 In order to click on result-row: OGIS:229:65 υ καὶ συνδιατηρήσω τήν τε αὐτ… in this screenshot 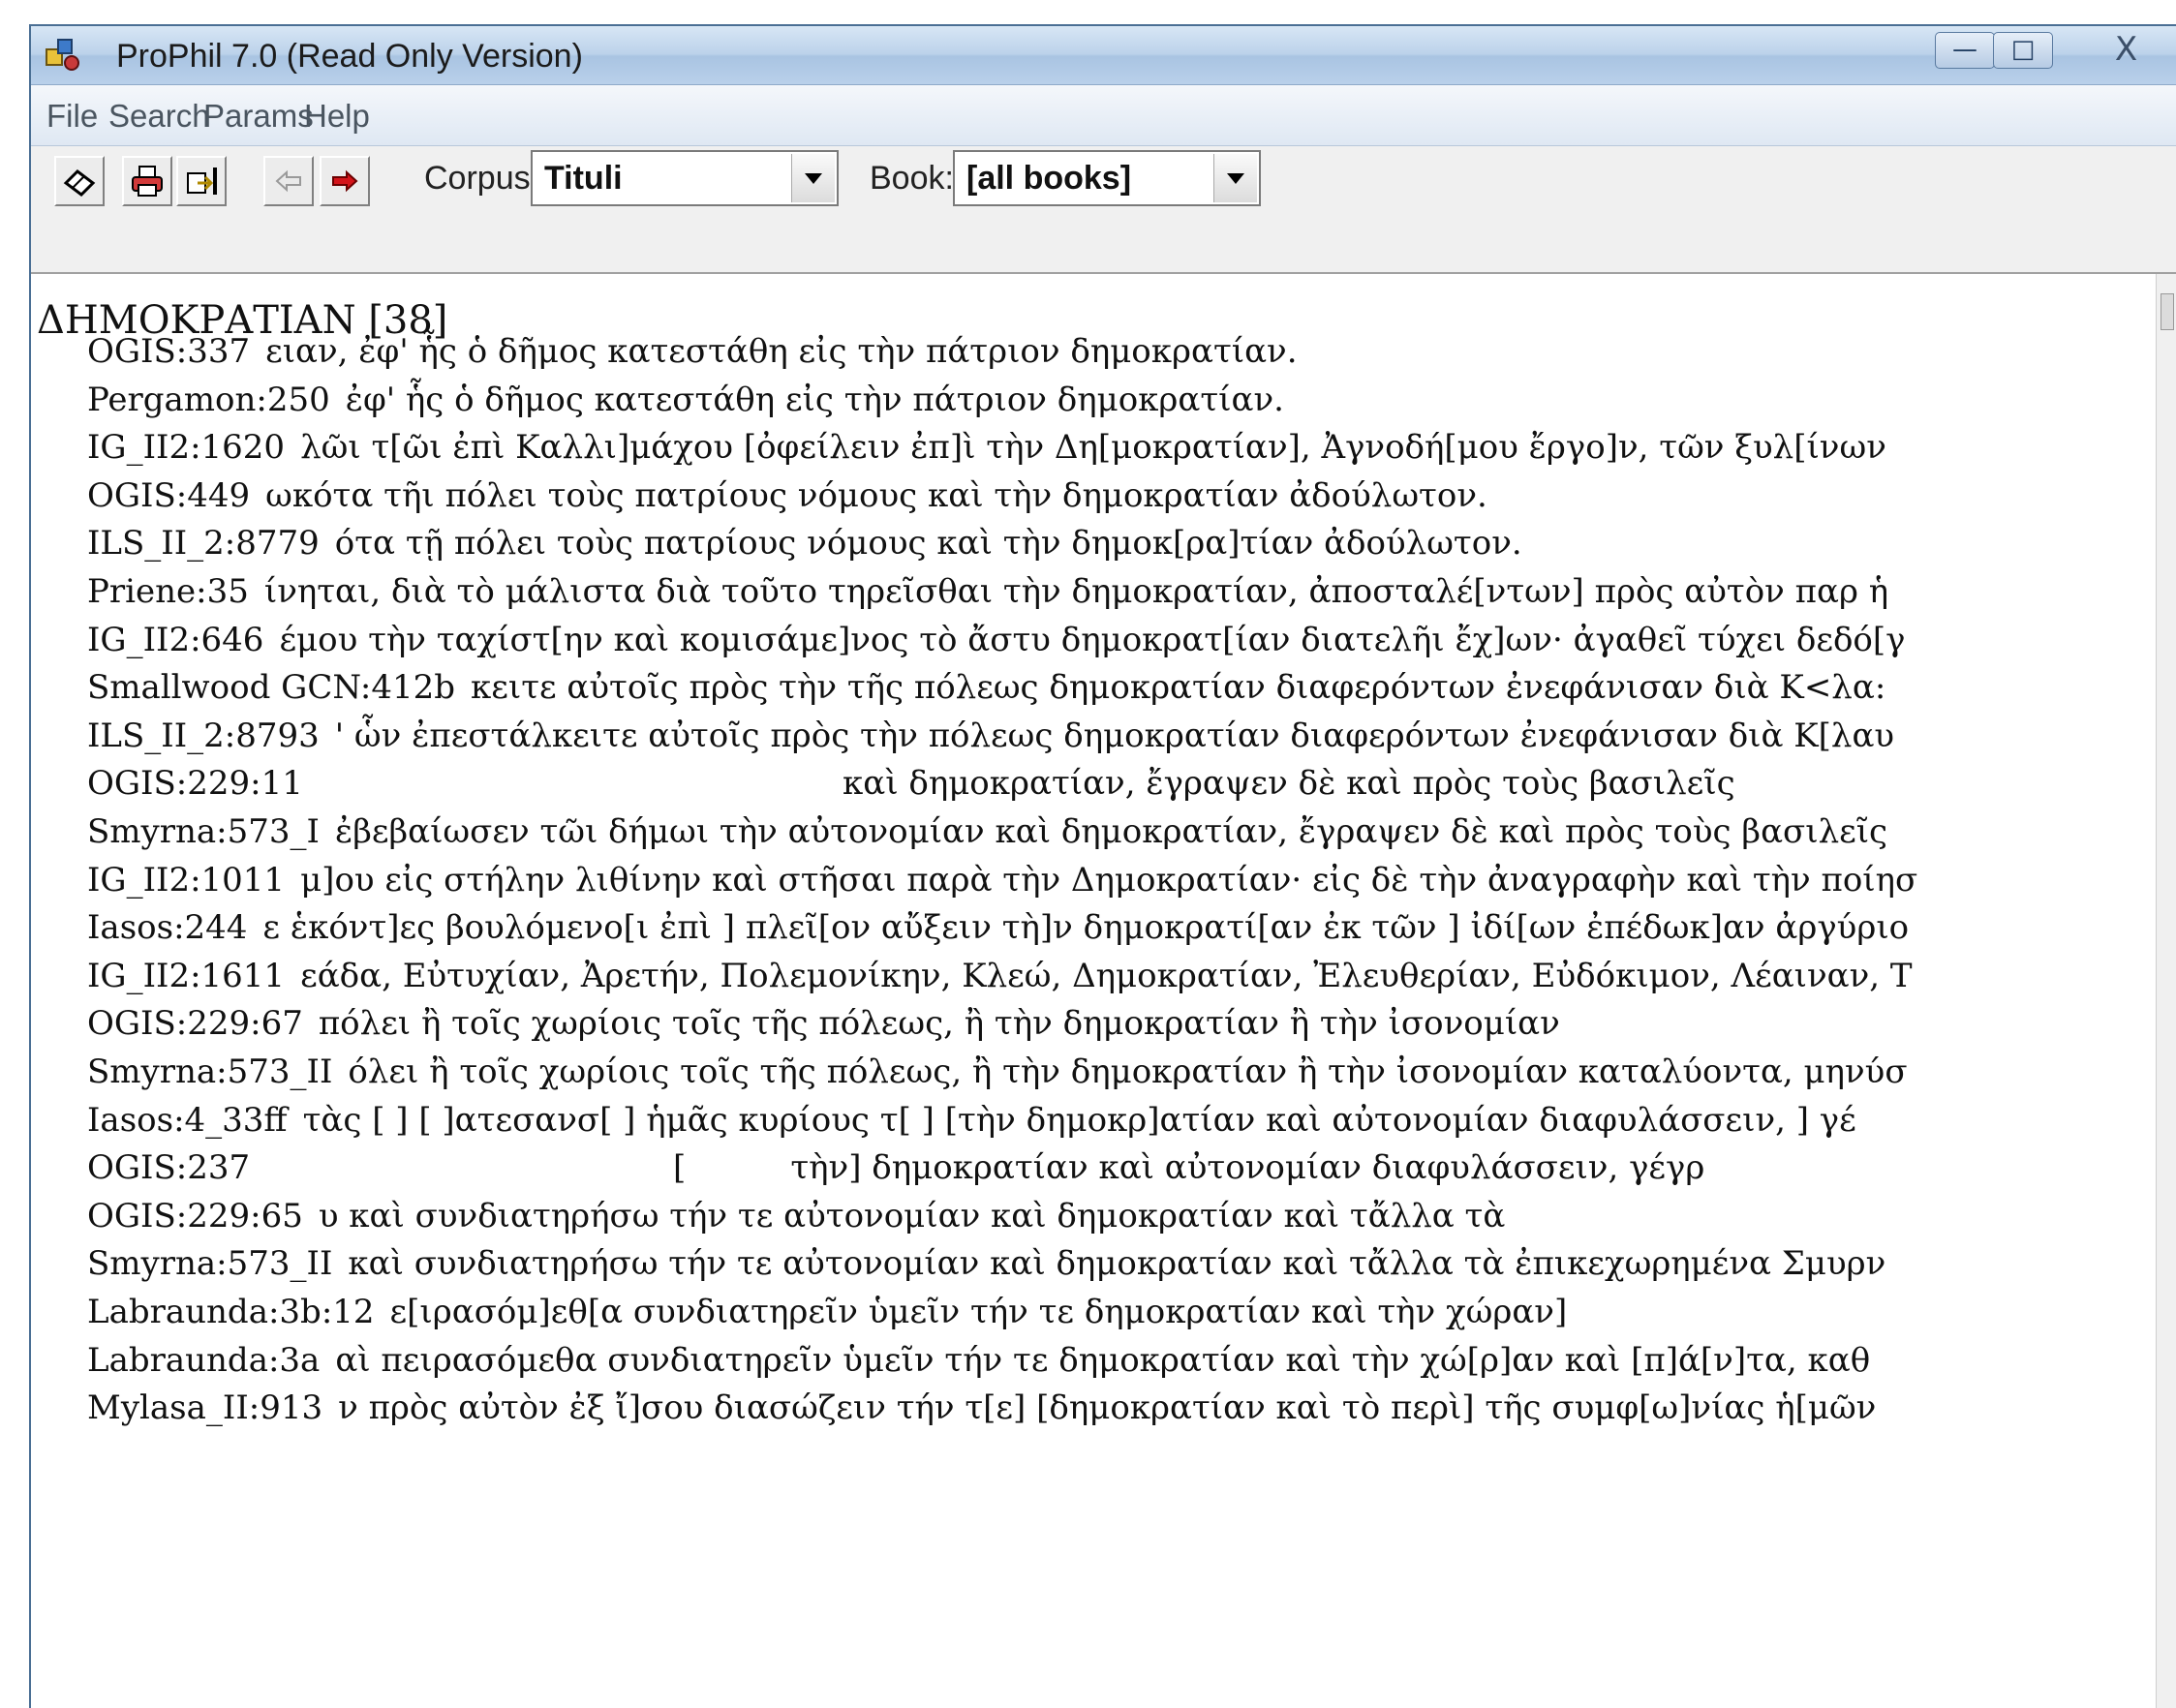, I will do `click(796, 1221)`.